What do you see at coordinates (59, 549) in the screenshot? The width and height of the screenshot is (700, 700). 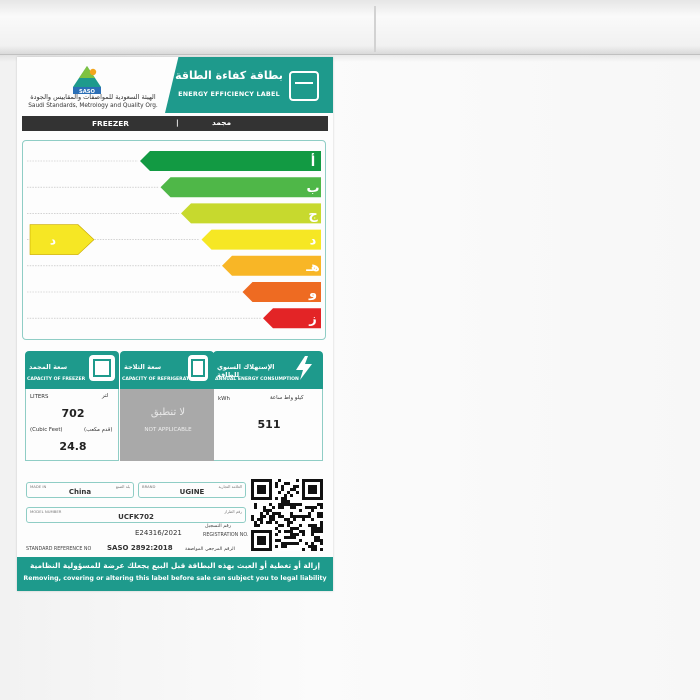 I see `standard-label-en: STANDARD REFERENCE NO` at bounding box center [59, 549].